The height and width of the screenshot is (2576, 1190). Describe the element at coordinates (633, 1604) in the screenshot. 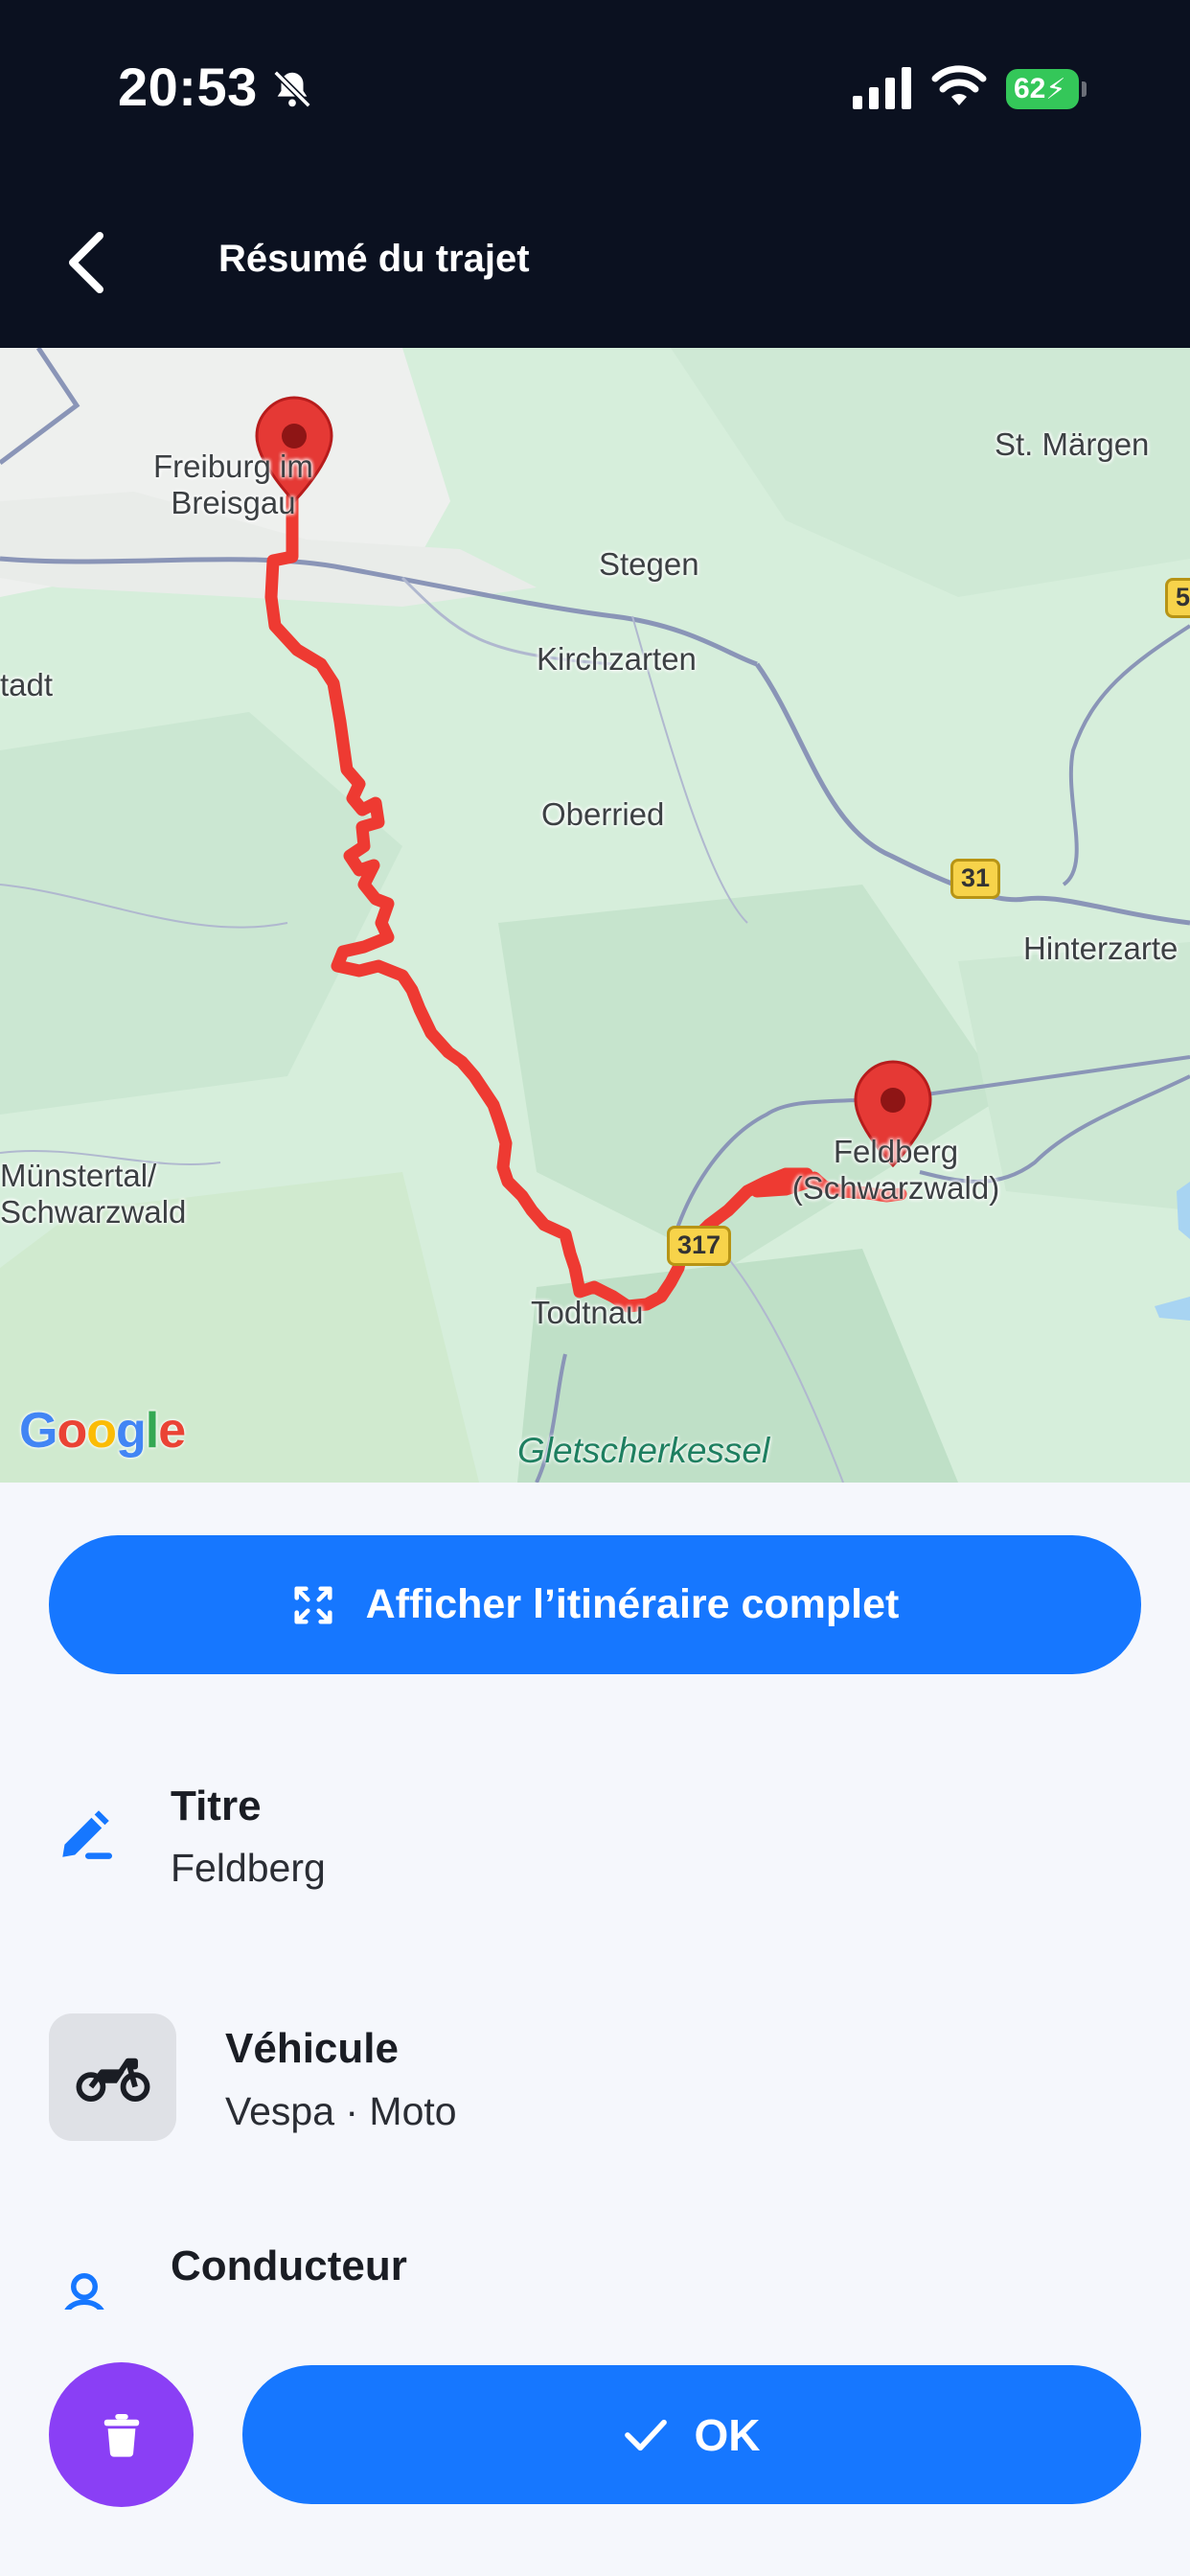

I see `show-full-route-label: Afficher l’itinéraire complet` at that location.